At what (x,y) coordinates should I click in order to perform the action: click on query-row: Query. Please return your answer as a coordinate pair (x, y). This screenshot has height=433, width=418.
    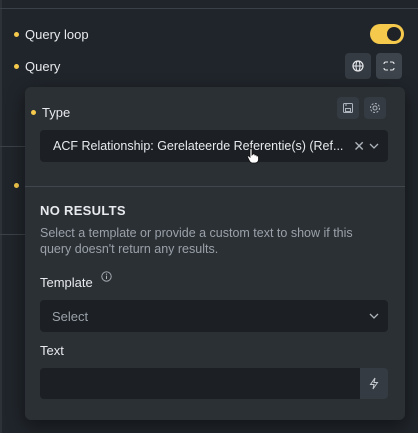
    Looking at the image, I should click on (37, 66).